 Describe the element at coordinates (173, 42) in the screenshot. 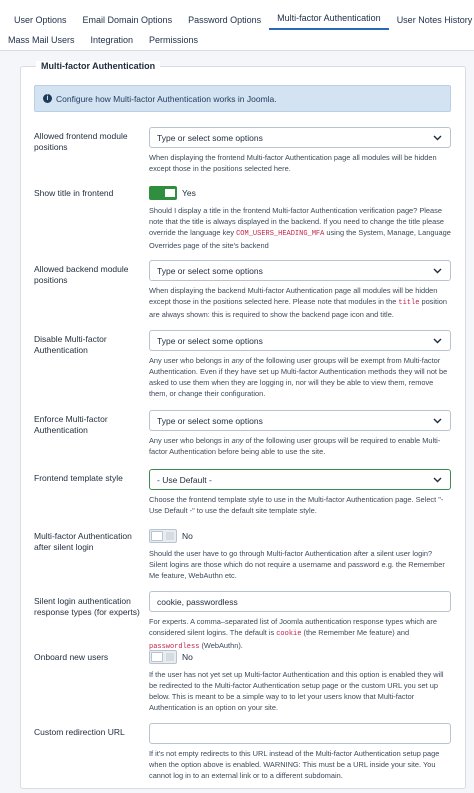

I see `tab-permissions: Permissions` at that location.